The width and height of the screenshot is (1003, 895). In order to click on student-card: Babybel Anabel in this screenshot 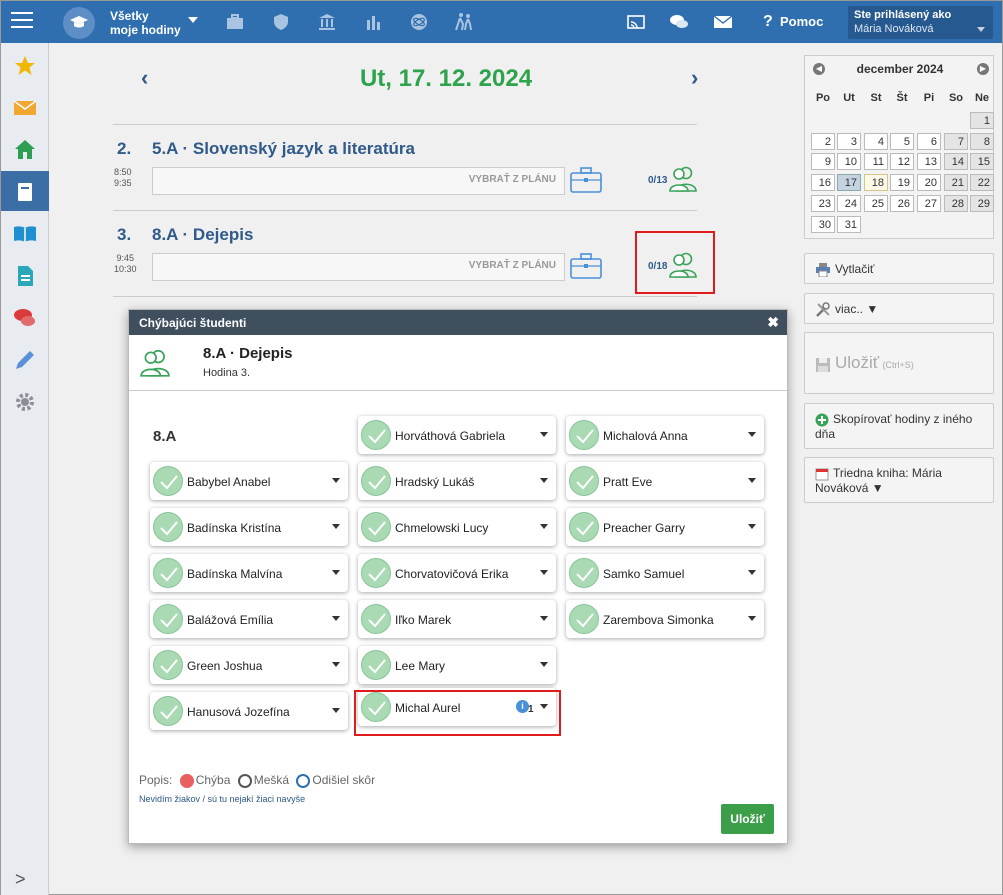, I will do `click(249, 481)`.